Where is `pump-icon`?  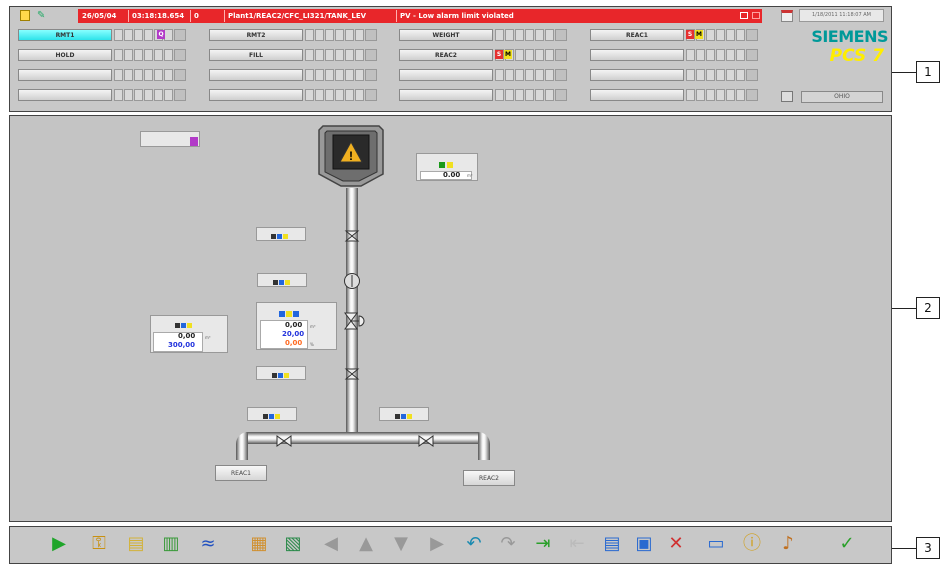
pump-icon is located at coordinates (352, 281).